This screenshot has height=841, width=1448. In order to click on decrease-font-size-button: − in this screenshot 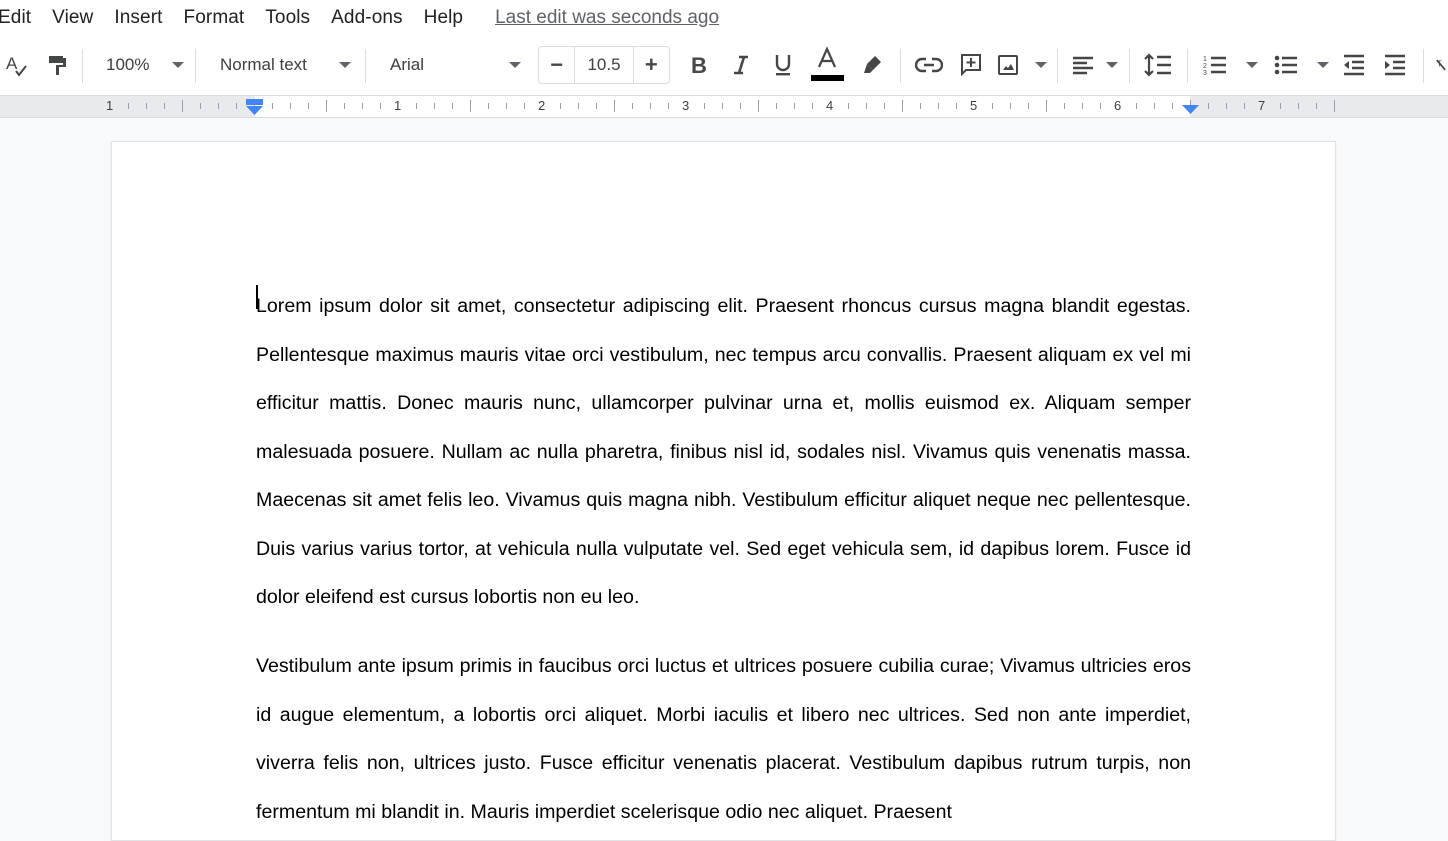, I will do `click(556, 65)`.